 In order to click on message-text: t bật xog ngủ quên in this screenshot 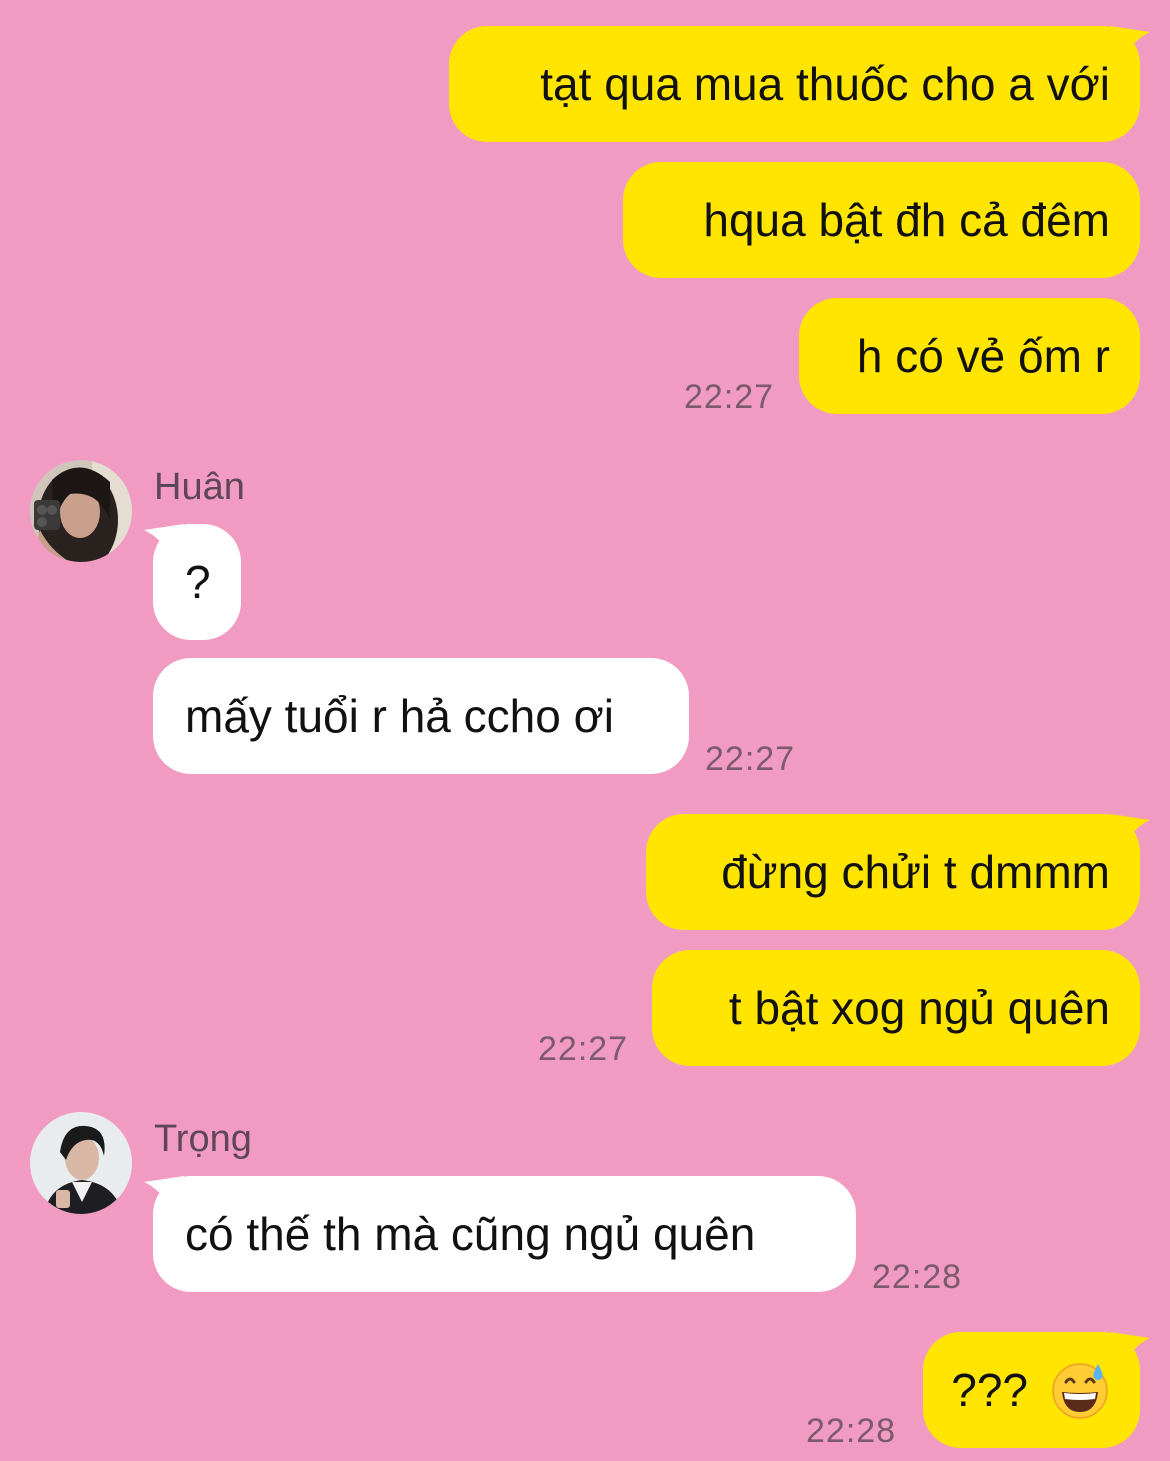, I will do `click(919, 1008)`.